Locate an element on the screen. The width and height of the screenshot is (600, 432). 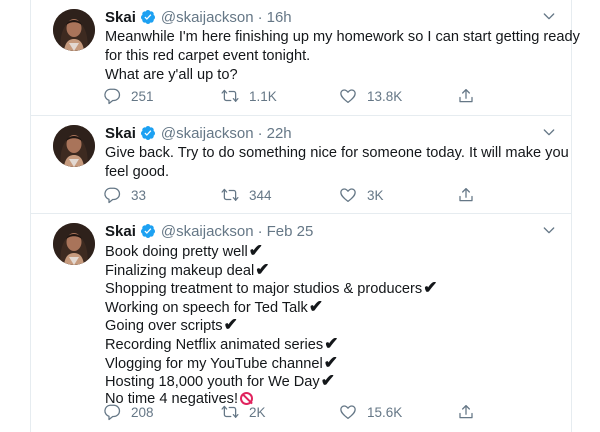
tweet-line: Going over scripts✔ is located at coordinates (330, 325).